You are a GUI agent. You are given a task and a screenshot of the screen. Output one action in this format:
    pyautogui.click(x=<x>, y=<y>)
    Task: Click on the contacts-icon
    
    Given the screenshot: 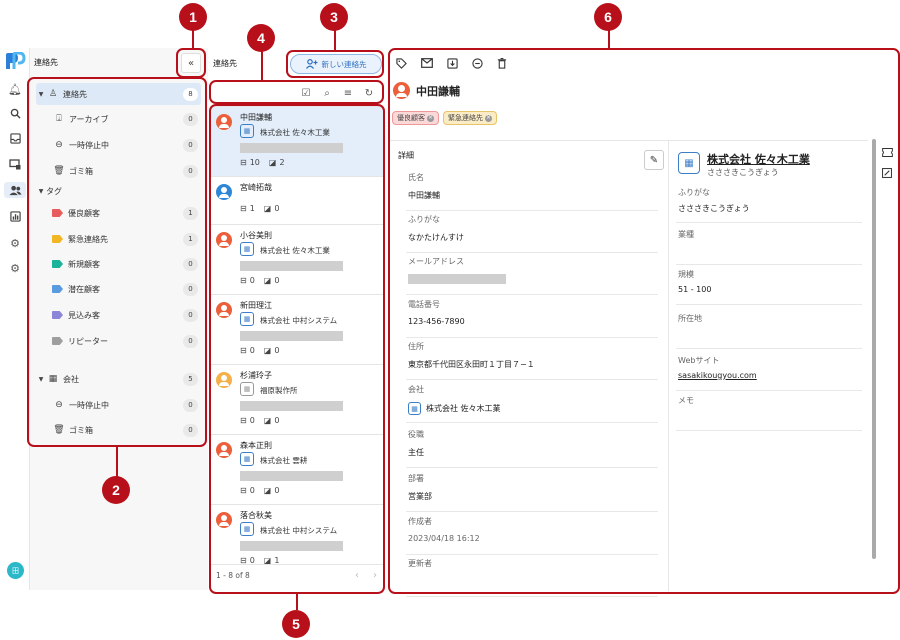 What is the action you would take?
    pyautogui.click(x=15, y=190)
    